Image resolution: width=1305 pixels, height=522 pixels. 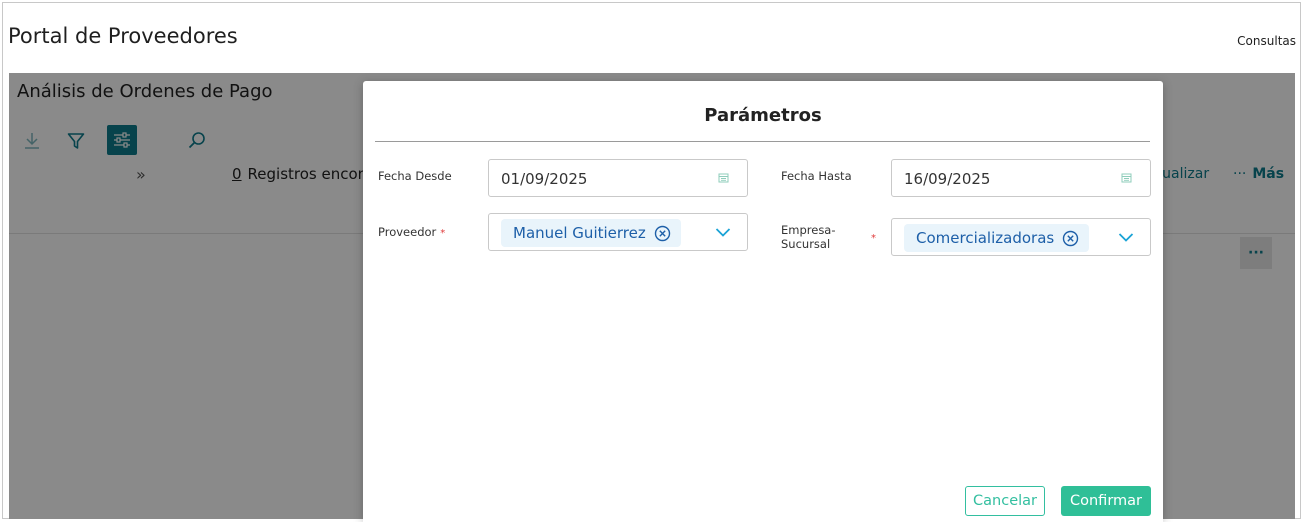 I want to click on empresa-label-line1: Empresa-, so click(x=808, y=230).